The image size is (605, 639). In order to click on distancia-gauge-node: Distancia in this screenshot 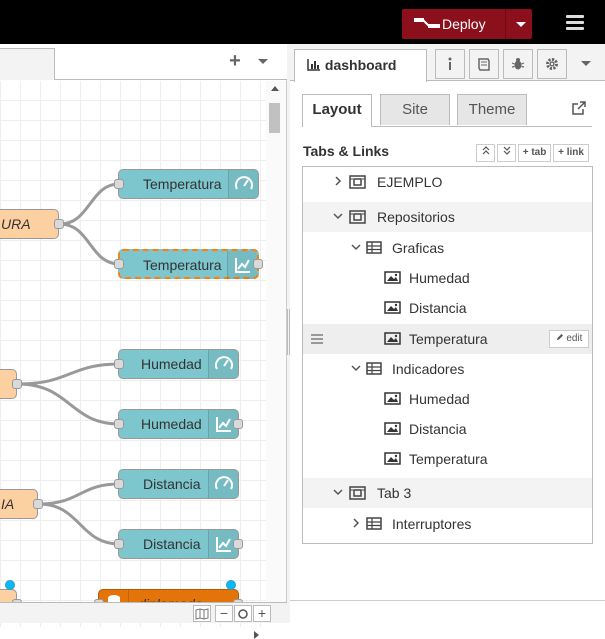, I will do `click(178, 484)`.